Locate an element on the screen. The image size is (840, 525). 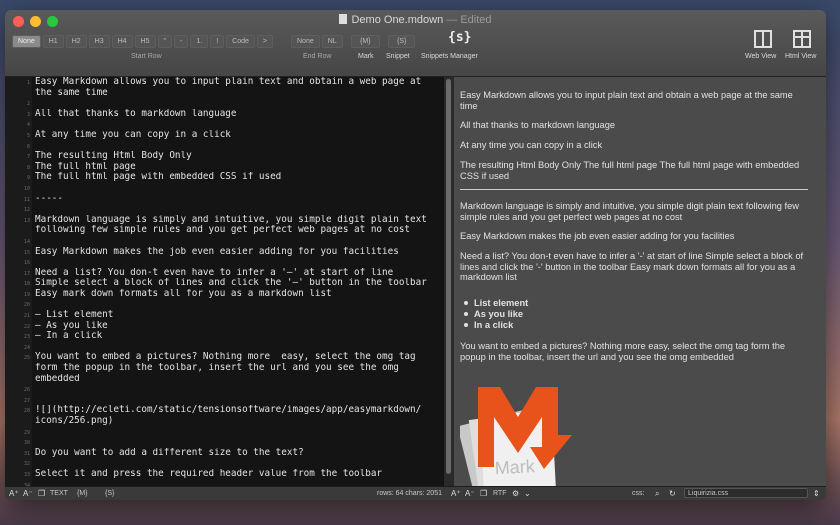
start-row-none-button: None is located at coordinates (26, 41).